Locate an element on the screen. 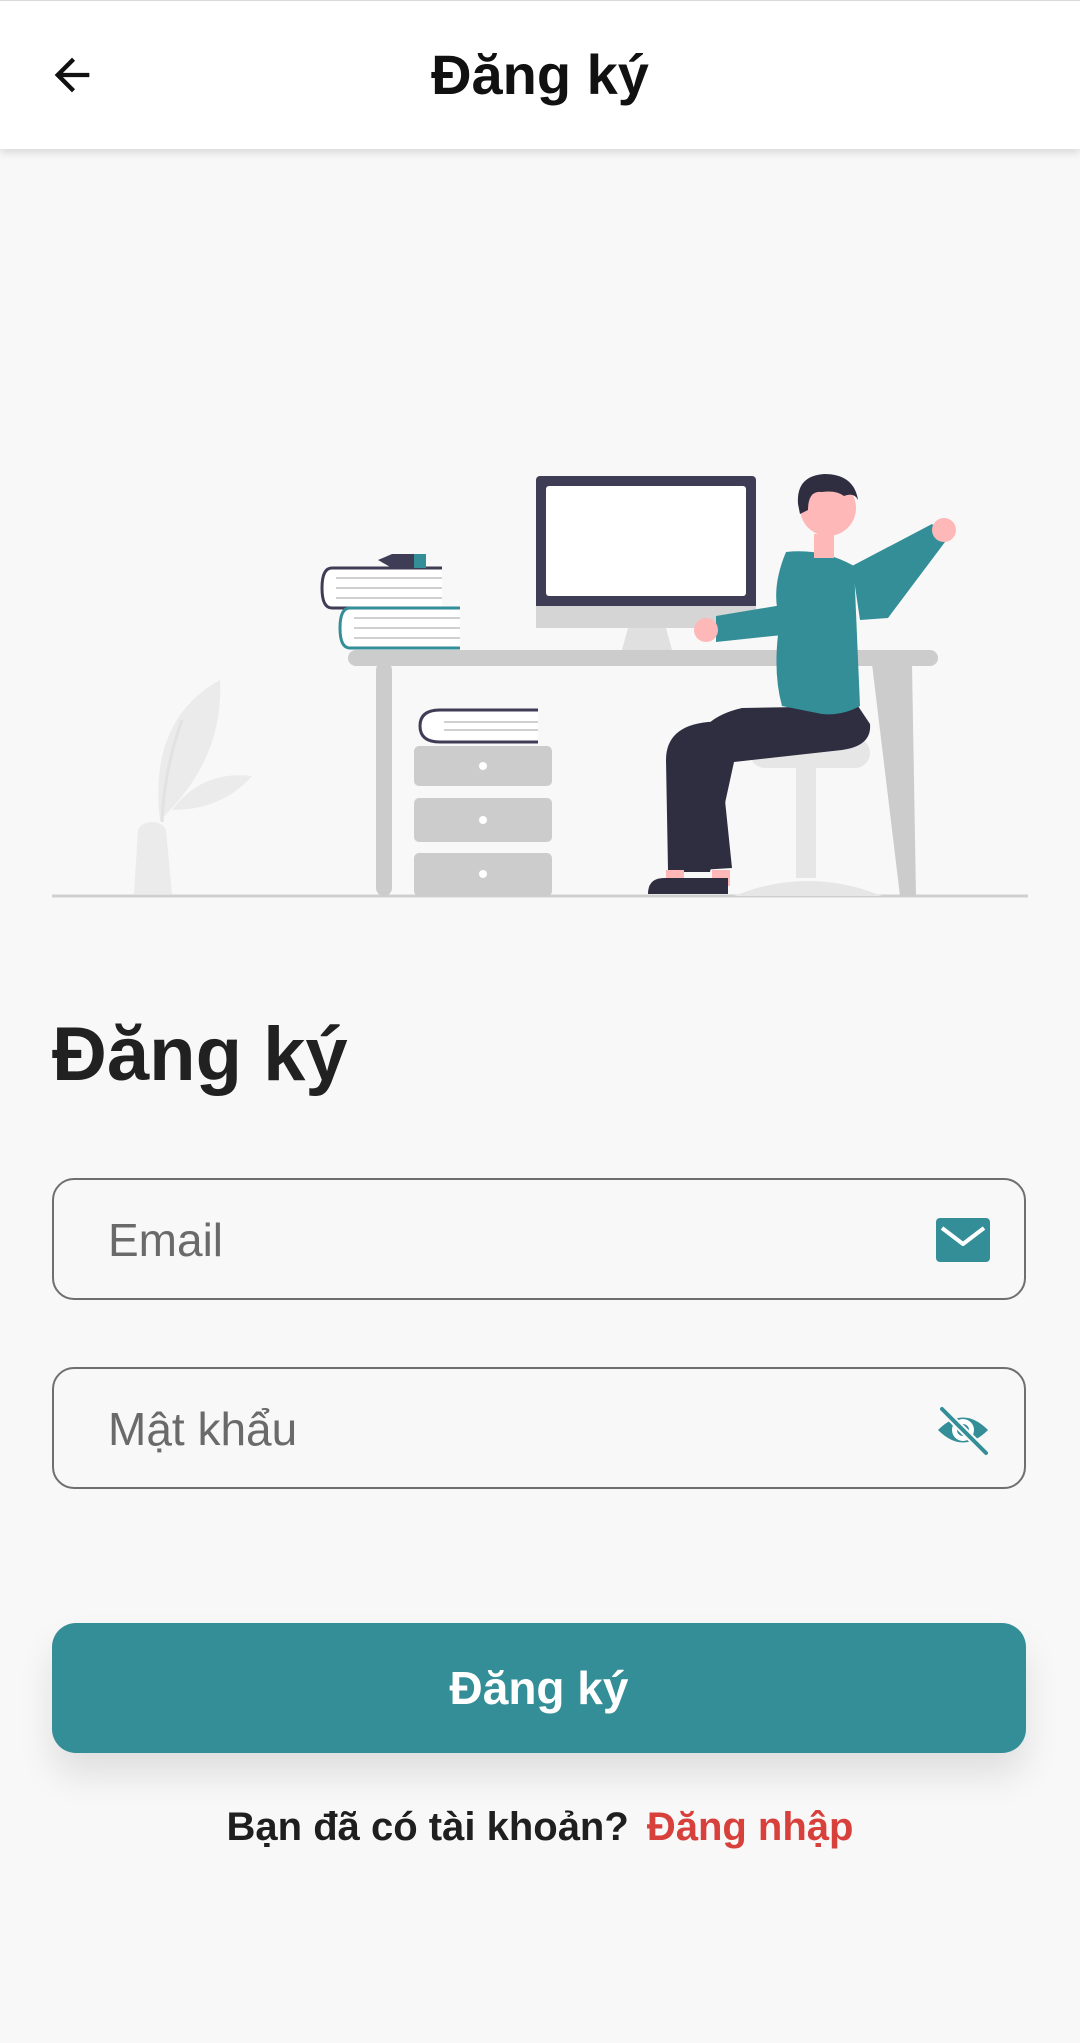 The width and height of the screenshot is (1080, 2043). signup-button: Đăng ký is located at coordinates (539, 1688).